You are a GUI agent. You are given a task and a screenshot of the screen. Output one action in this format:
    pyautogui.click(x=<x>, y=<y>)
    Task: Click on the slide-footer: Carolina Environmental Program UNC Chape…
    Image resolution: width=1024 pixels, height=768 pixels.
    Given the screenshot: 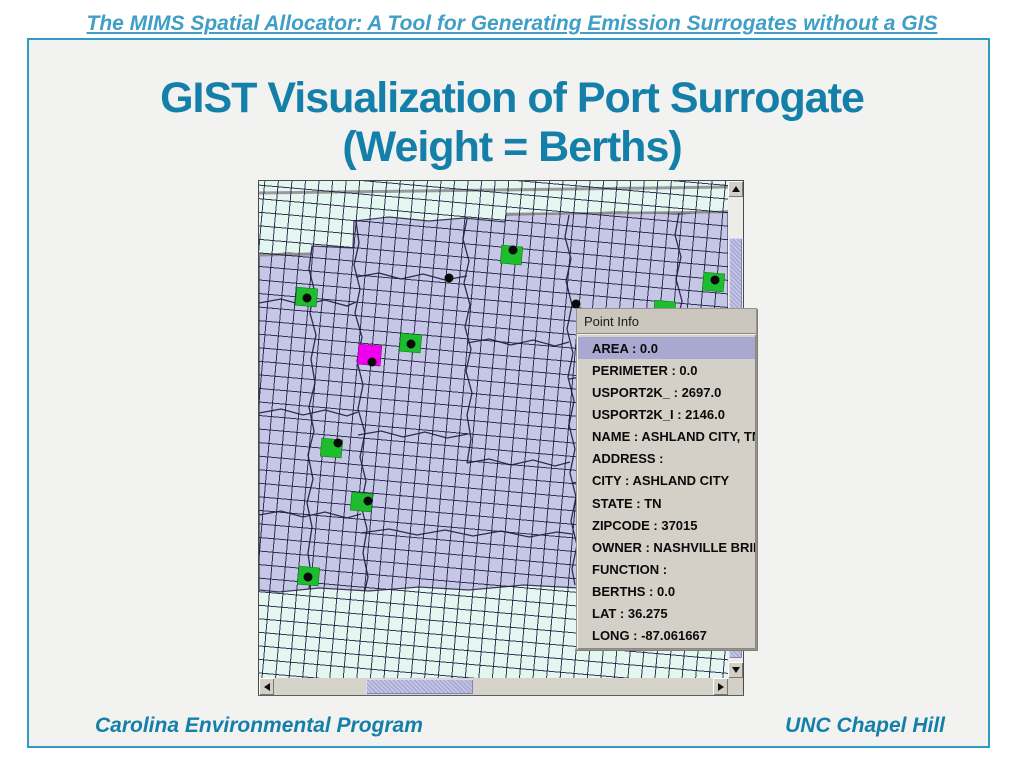 What is the action you would take?
    pyautogui.click(x=508, y=726)
    